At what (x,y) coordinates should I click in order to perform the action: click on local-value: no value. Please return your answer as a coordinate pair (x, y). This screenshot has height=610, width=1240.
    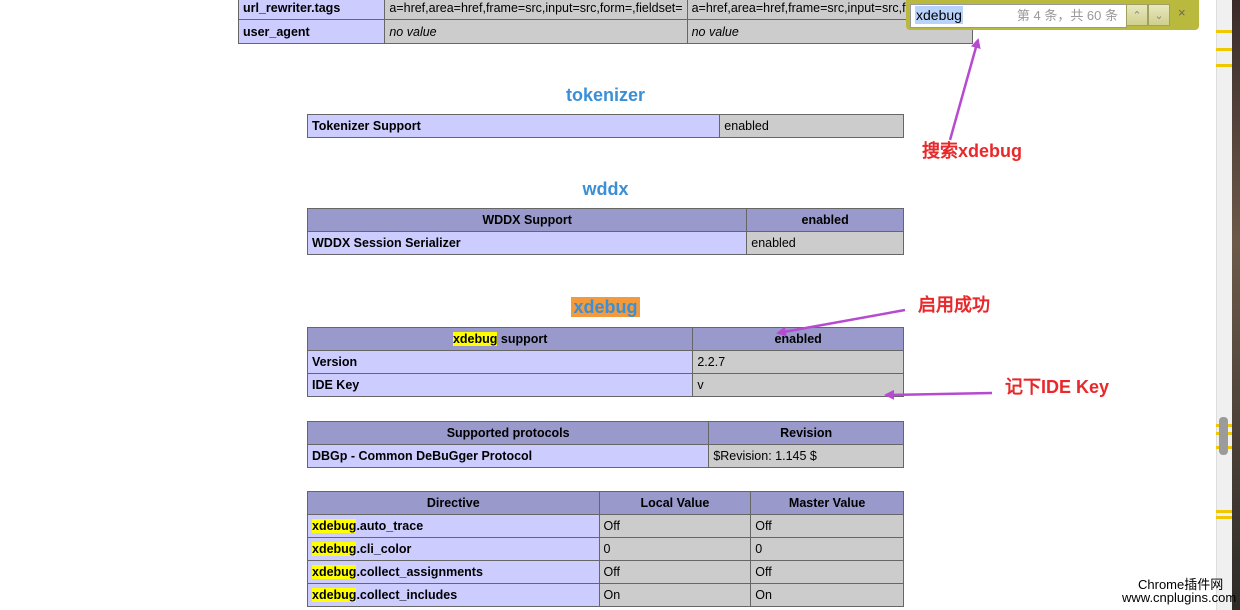
    Looking at the image, I should click on (536, 31).